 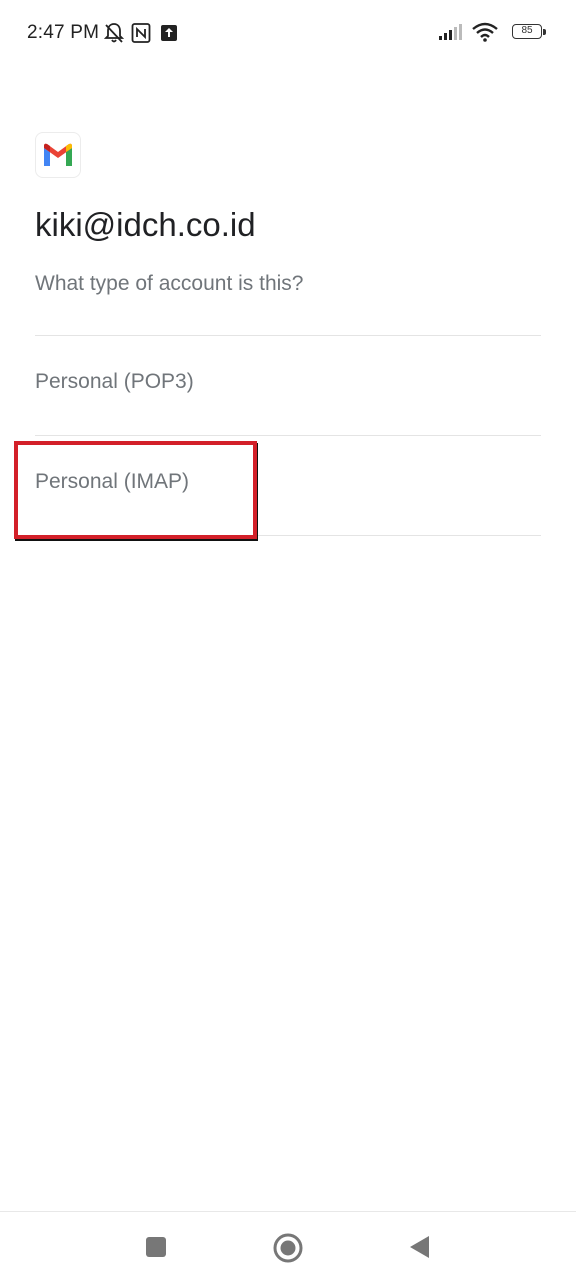 I want to click on circle-icon, so click(x=288, y=1248).